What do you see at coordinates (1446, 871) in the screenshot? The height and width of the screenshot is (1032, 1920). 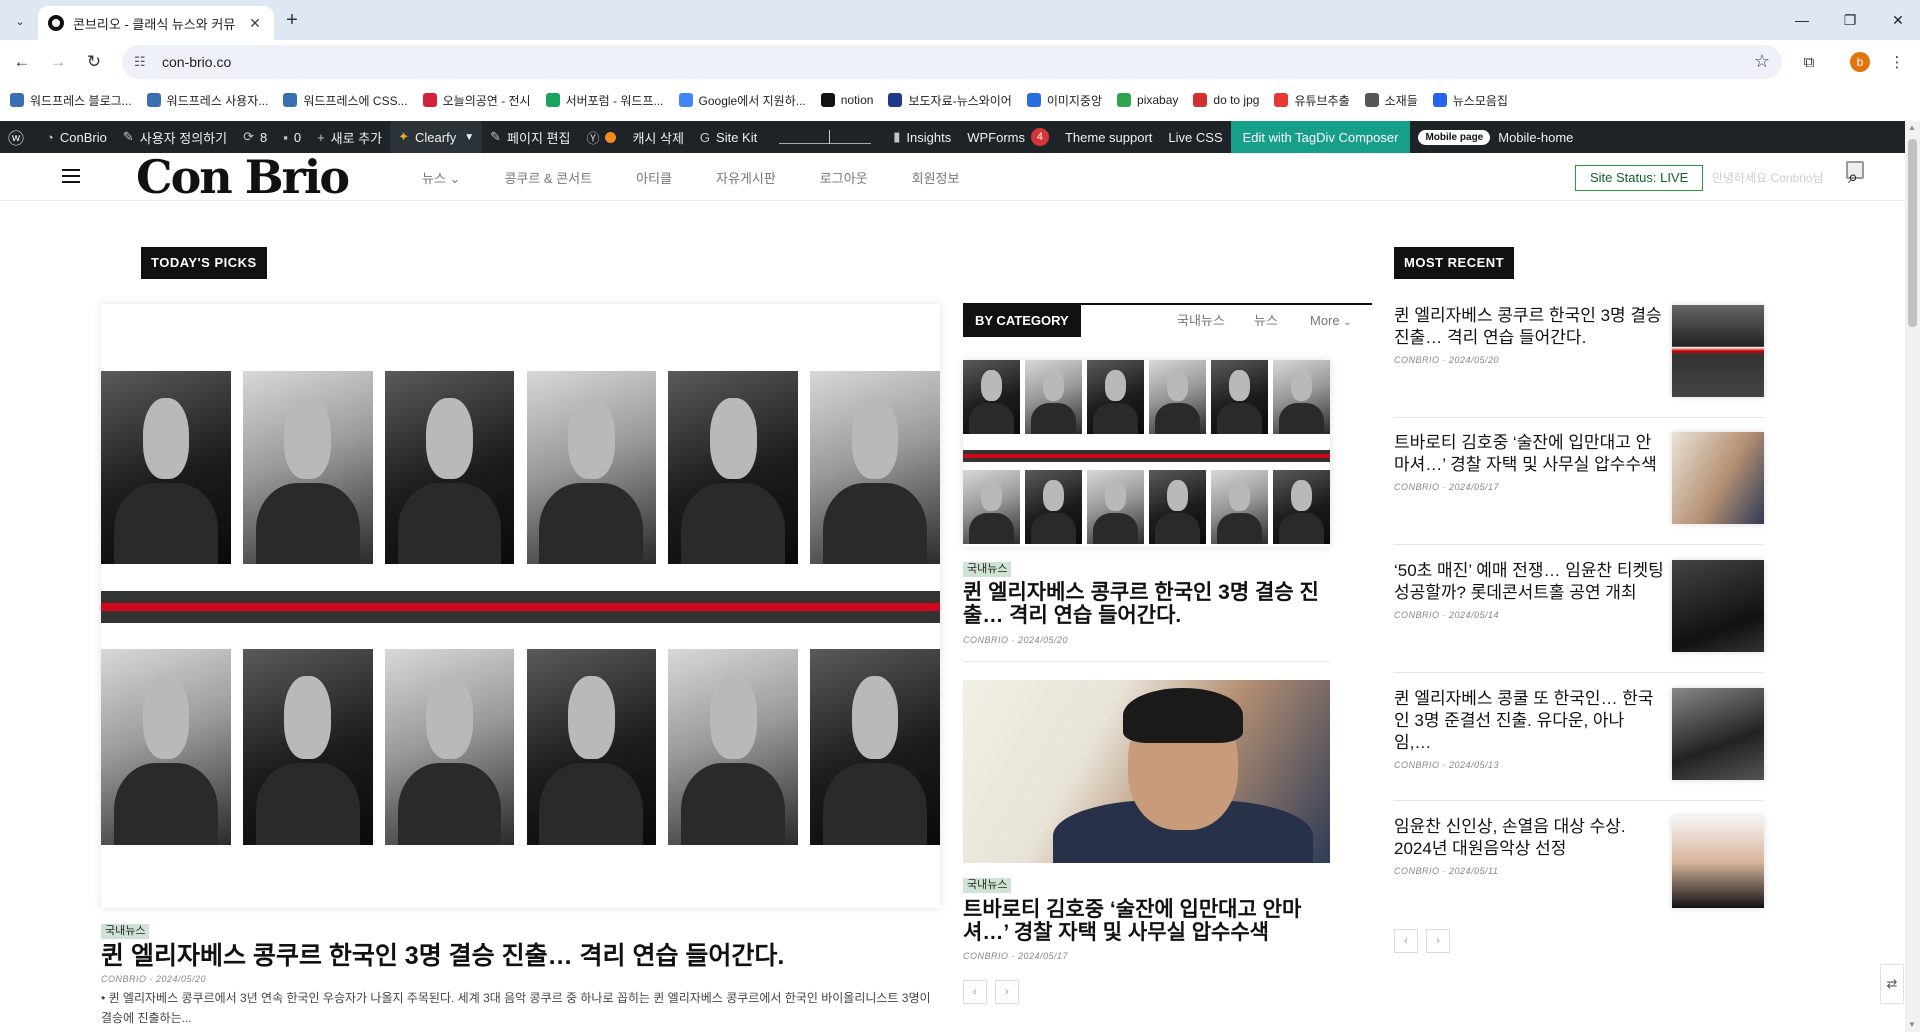 I see `most-recent-meta: CONBRIO · 2024/05/11` at bounding box center [1446, 871].